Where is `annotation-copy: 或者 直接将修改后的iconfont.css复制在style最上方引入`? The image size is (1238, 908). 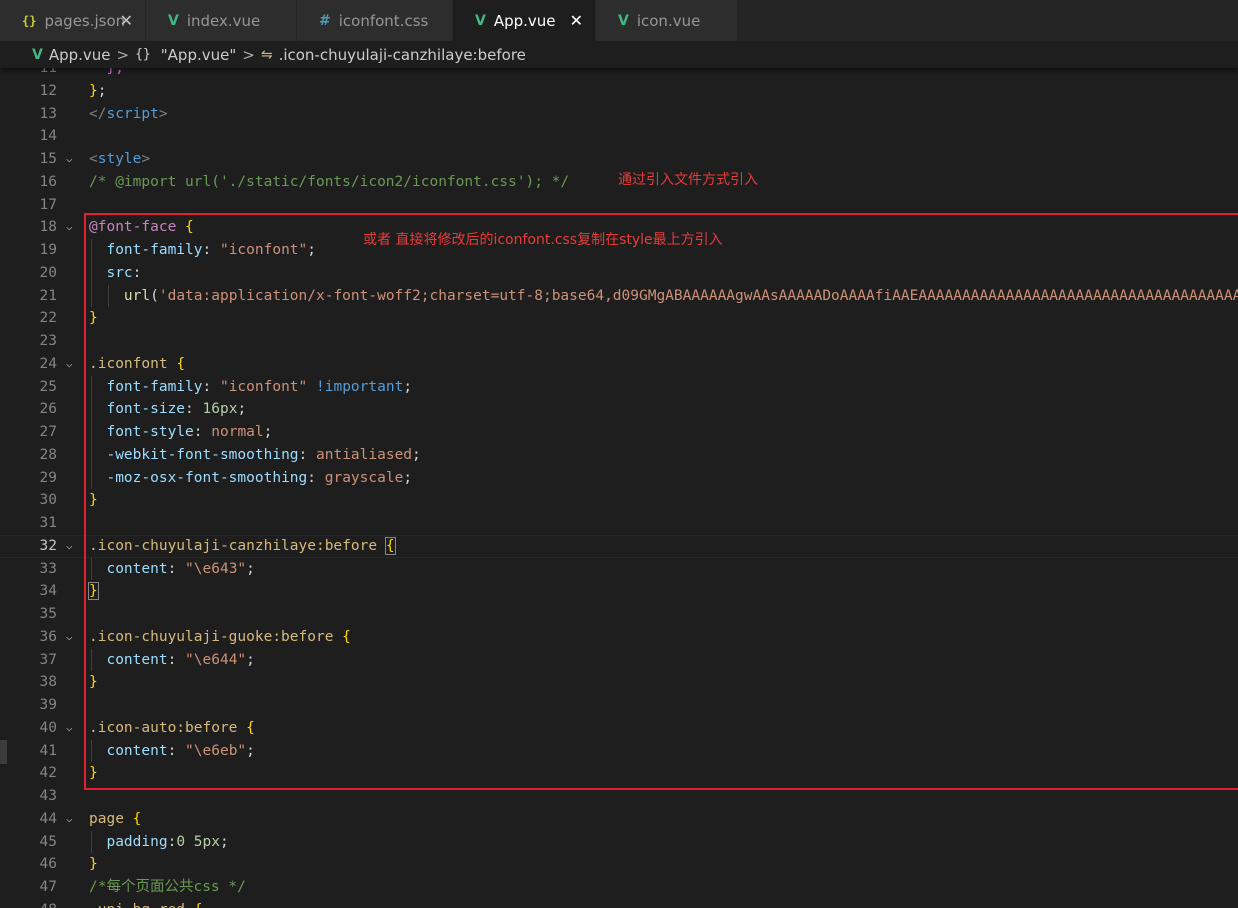
annotation-copy: 或者 直接将修改后的iconfont.css复制在style最上方引入 is located at coordinates (543, 240).